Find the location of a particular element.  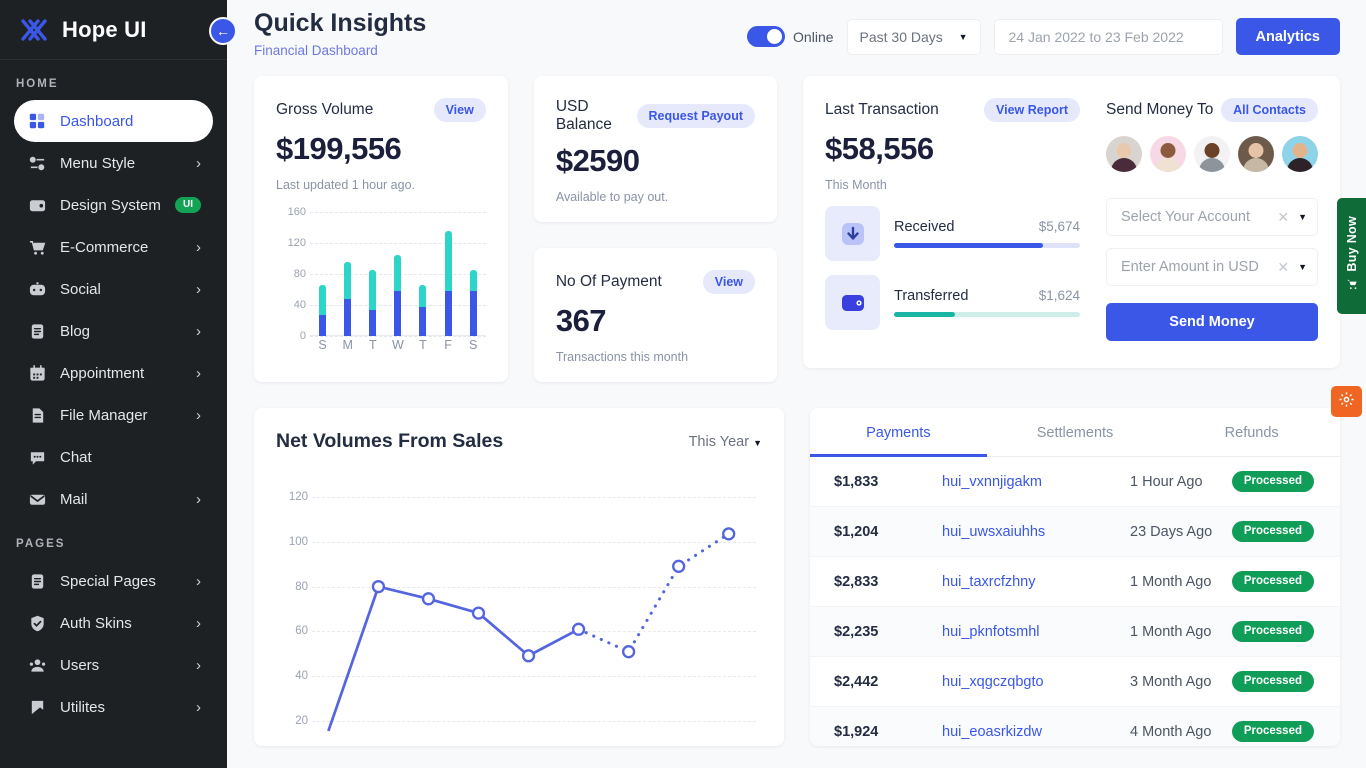

table-row: $1,204 hui_uwsxaiuhhs 23 Days Ago Processed is located at coordinates (1075, 532).